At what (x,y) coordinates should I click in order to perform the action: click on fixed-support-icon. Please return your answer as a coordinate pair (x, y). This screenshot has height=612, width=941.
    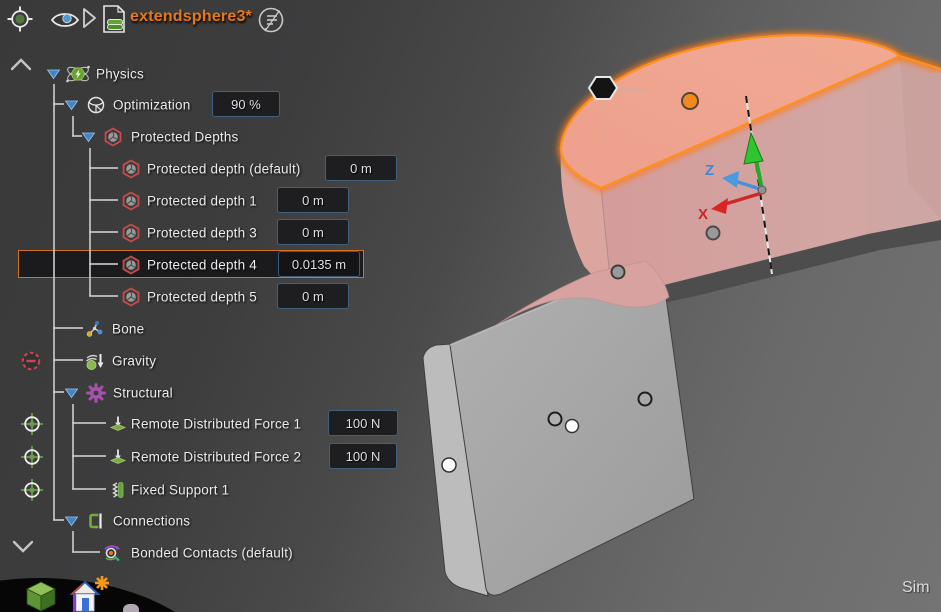
    Looking at the image, I should click on (118, 489).